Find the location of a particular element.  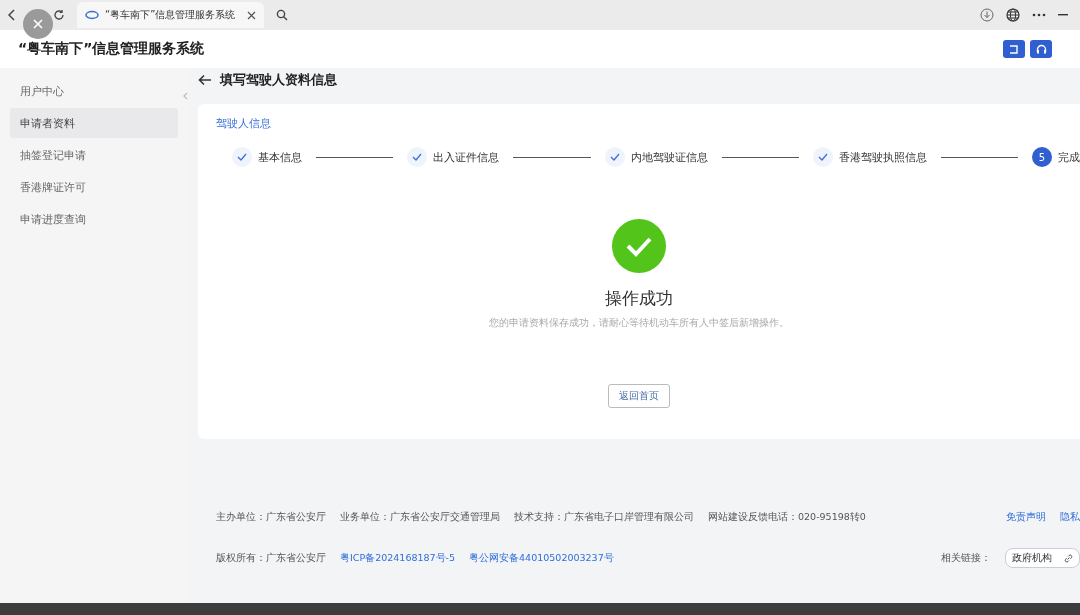

footer-text: 技术支持：广东省电子口岸管理有限公司 is located at coordinates (604, 517).